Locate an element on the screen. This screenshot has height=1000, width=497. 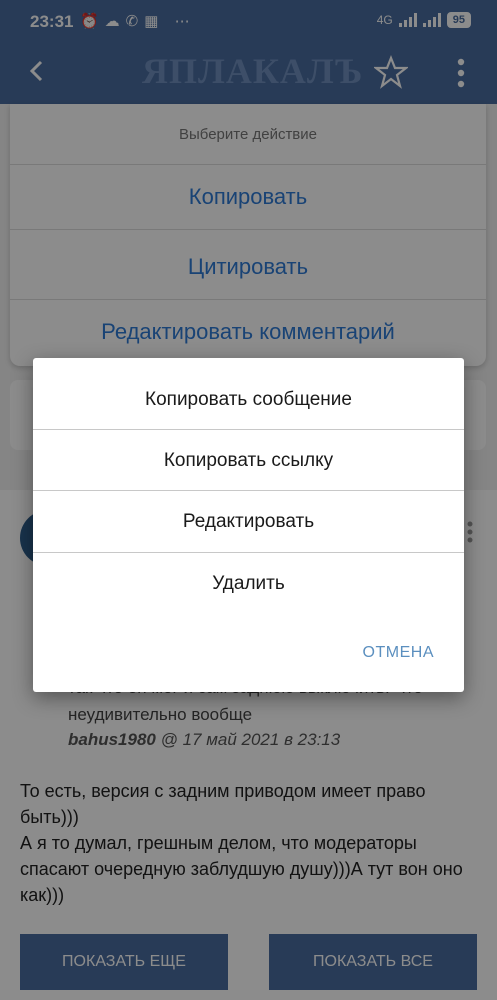
copy-message-option: Копировать сообщение is located at coordinates (248, 399).